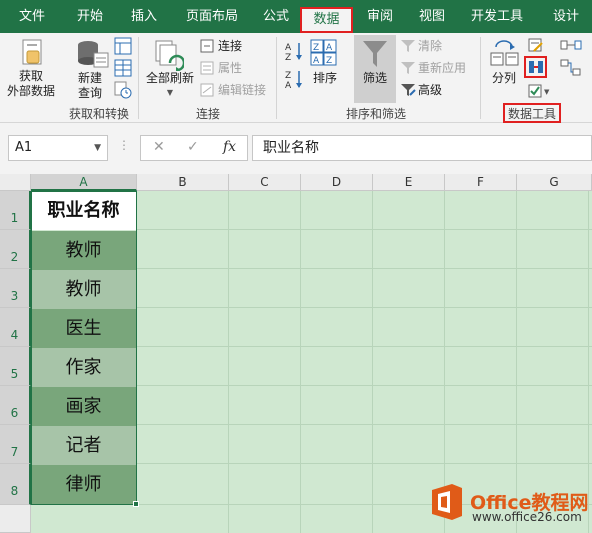 The height and width of the screenshot is (533, 592). Describe the element at coordinates (566, 16) in the screenshot. I see `tab-design: 设计` at that location.